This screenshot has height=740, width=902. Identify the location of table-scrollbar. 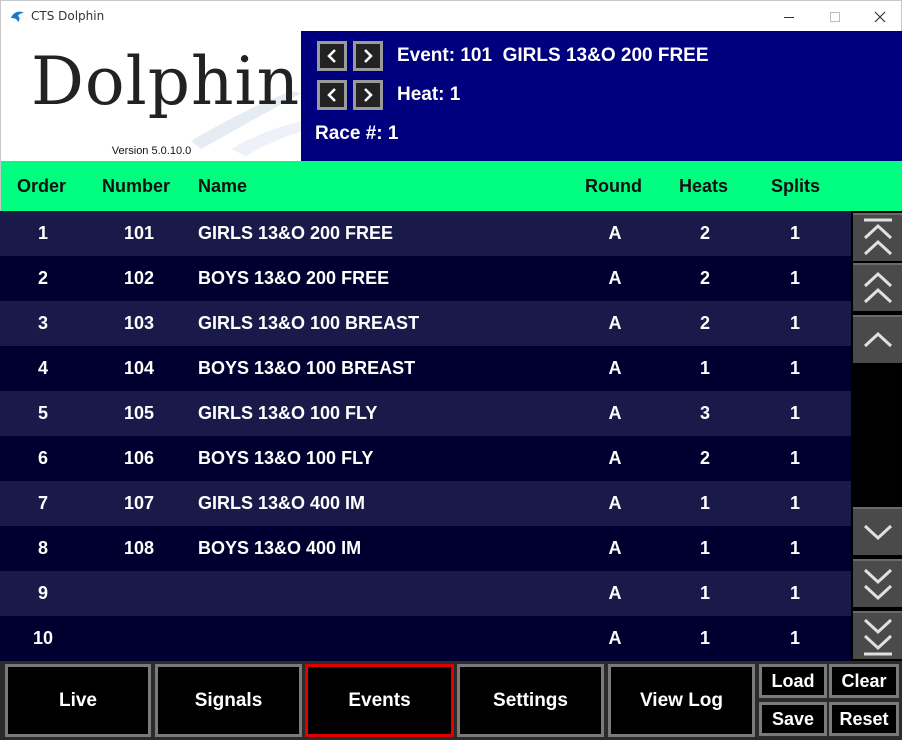
(876, 436).